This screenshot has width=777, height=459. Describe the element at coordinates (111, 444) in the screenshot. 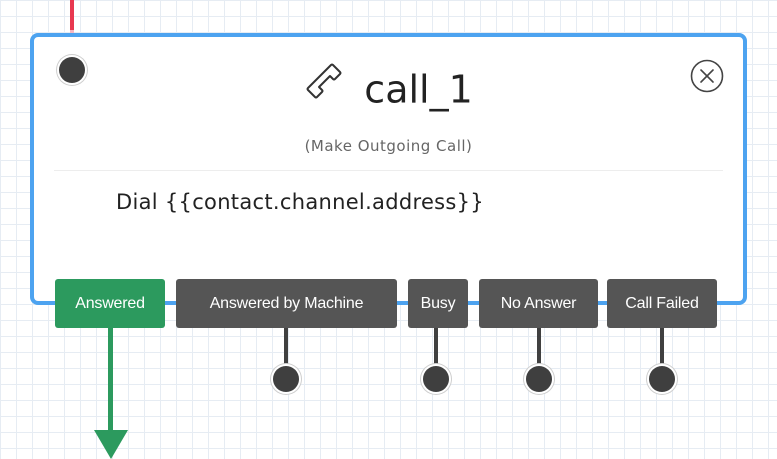

I see `answered-connection-arrow-icon` at that location.